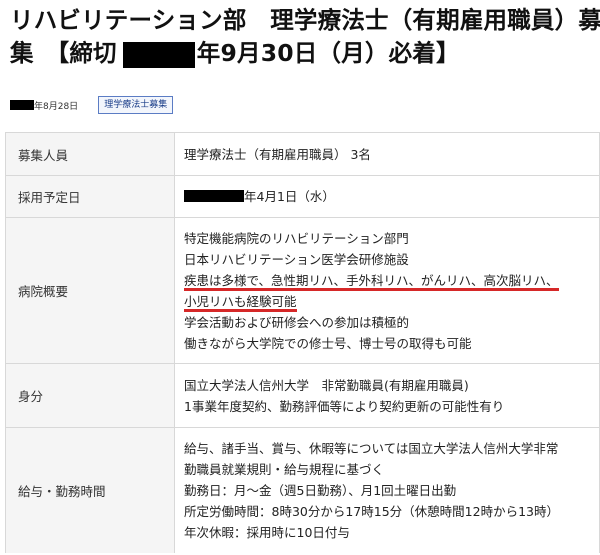 The height and width of the screenshot is (555, 600). I want to click on post-meta: 年8月28日 理学療法士募集, so click(92, 105).